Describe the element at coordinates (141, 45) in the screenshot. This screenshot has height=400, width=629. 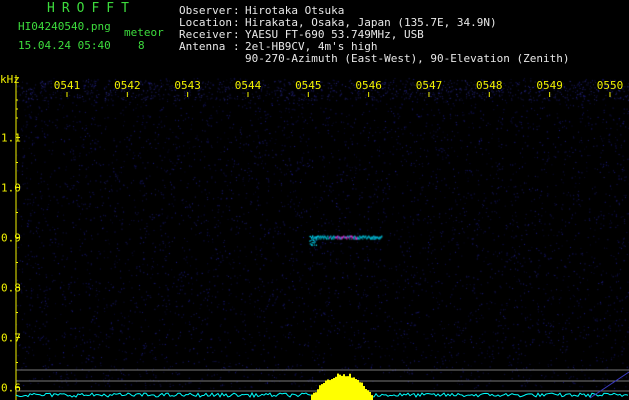
I see `meteor-count: 8` at that location.